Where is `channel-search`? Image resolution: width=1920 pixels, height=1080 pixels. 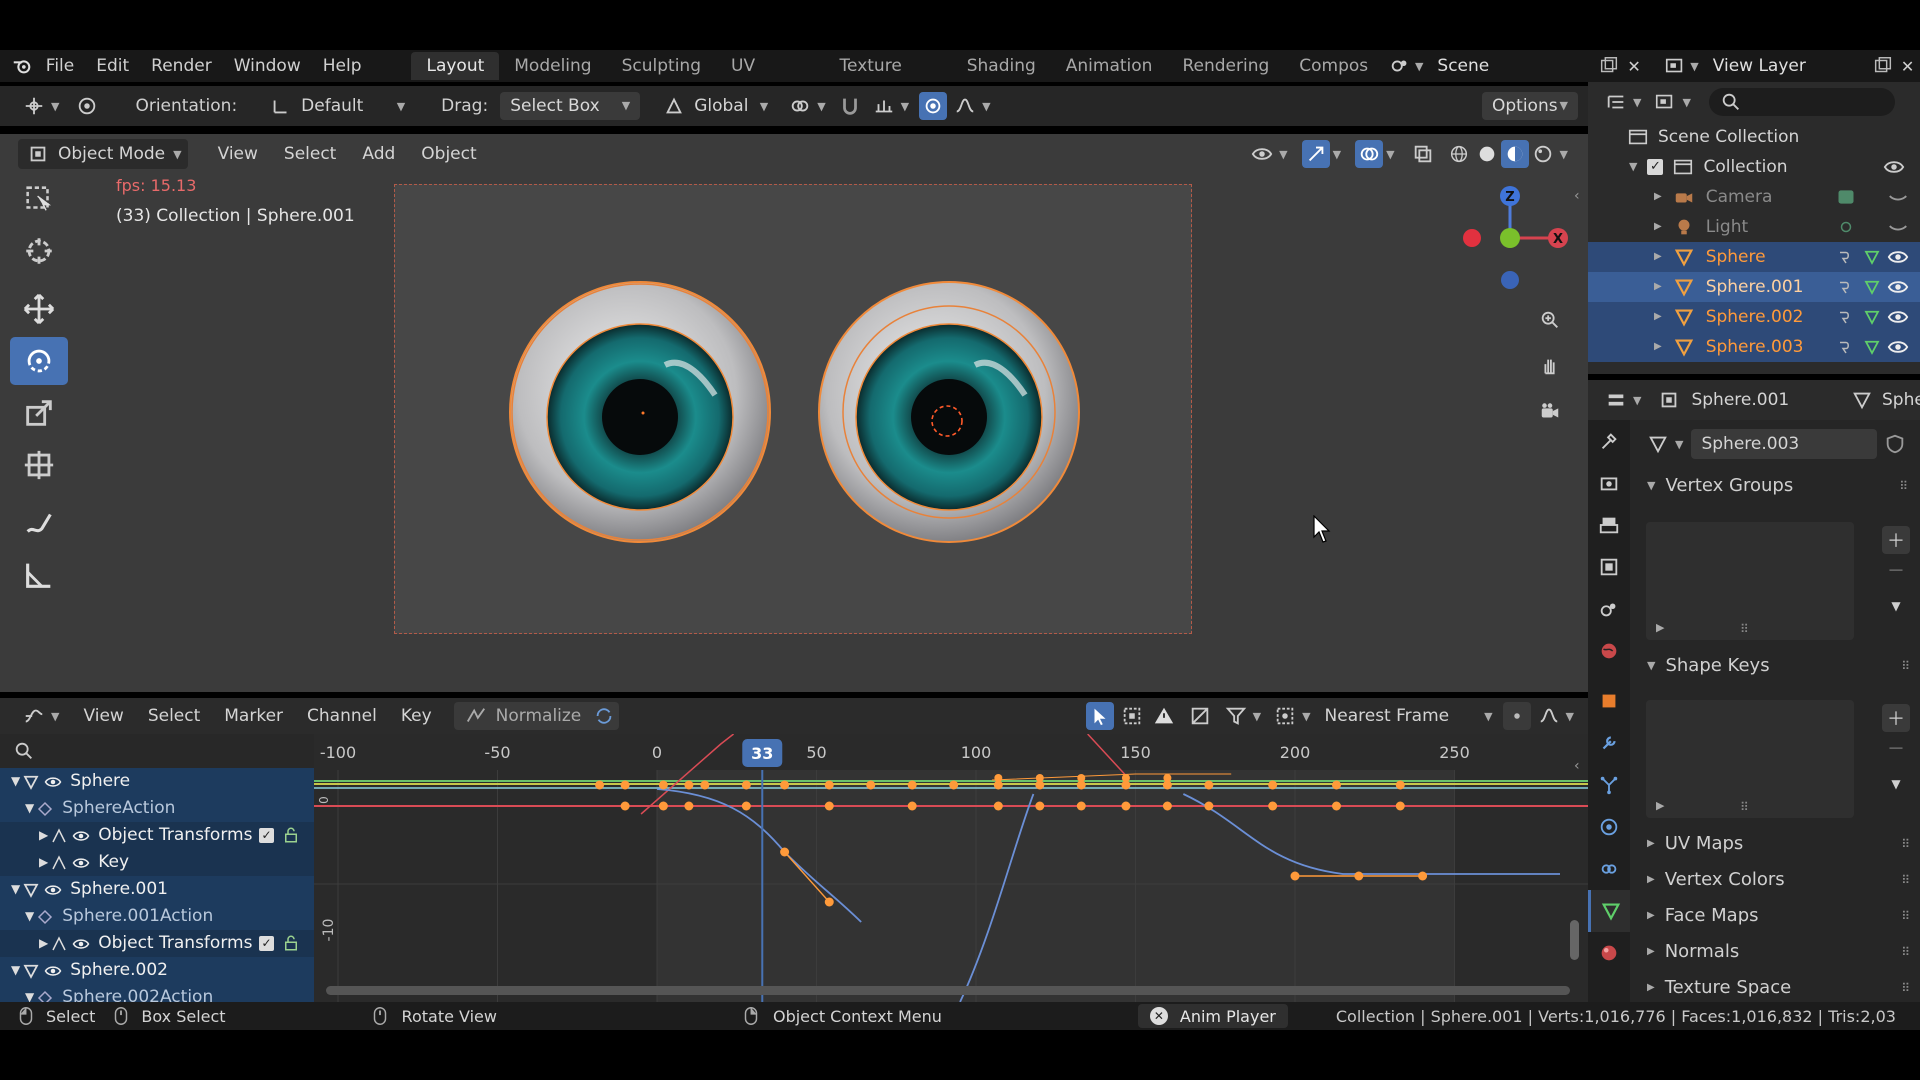
channel-search is located at coordinates (157, 751).